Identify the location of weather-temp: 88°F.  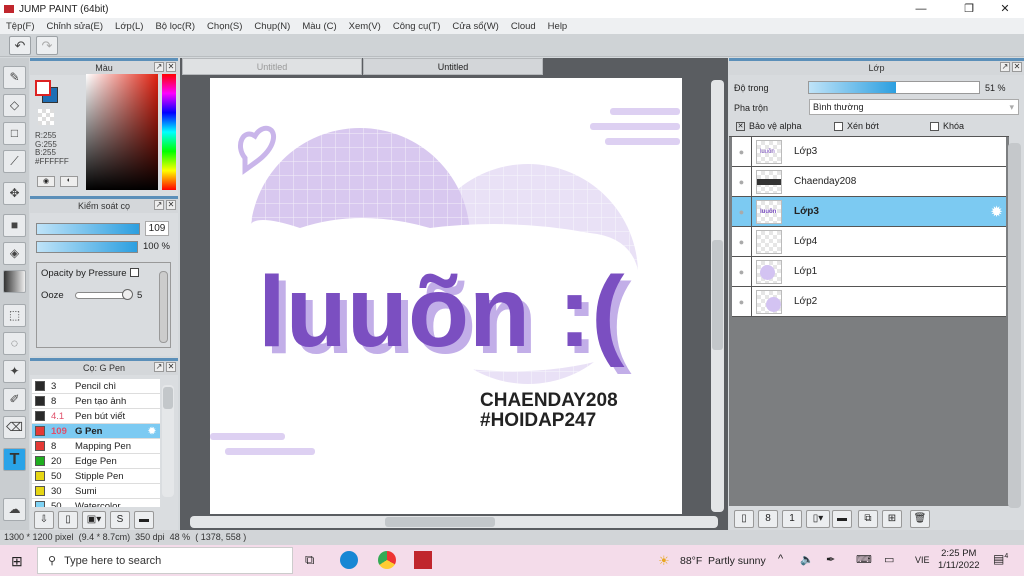
(691, 561).